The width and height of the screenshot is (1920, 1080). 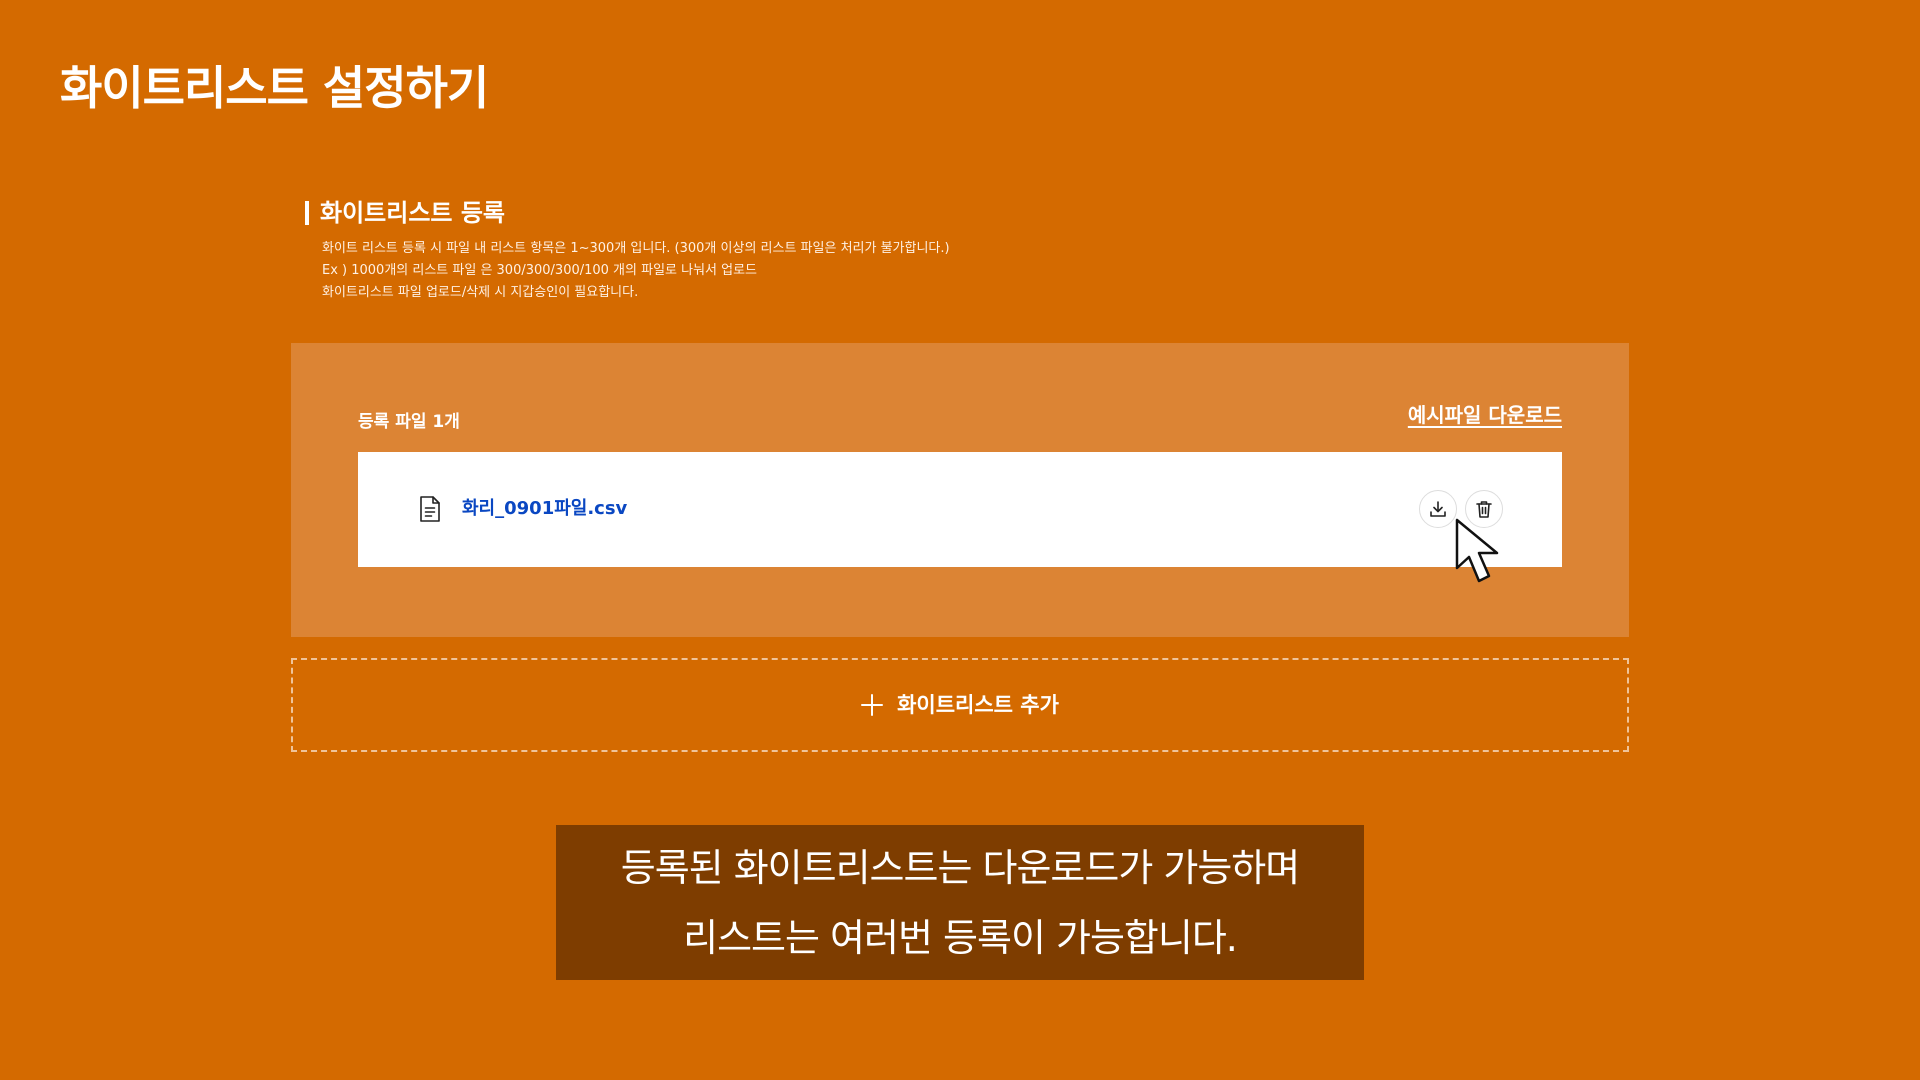 I want to click on caption-line: 등록된 화이트리스트는 다운로드가 가능하며, so click(x=960, y=867).